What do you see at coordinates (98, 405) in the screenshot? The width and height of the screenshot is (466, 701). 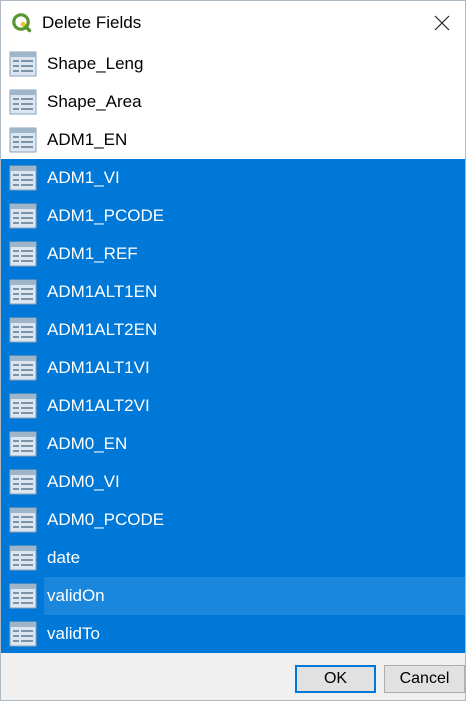 I see `field-name-label: ADM1ALT2VI` at bounding box center [98, 405].